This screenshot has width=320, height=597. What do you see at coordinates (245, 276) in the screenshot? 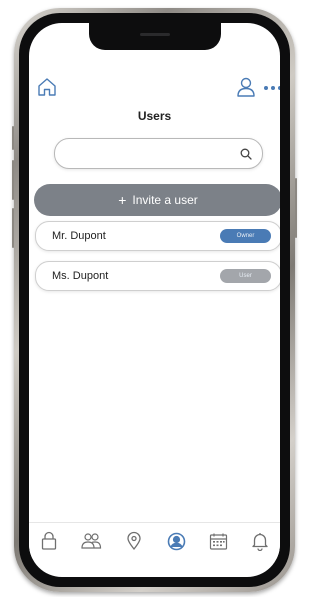
I see `role-badge: User` at bounding box center [245, 276].